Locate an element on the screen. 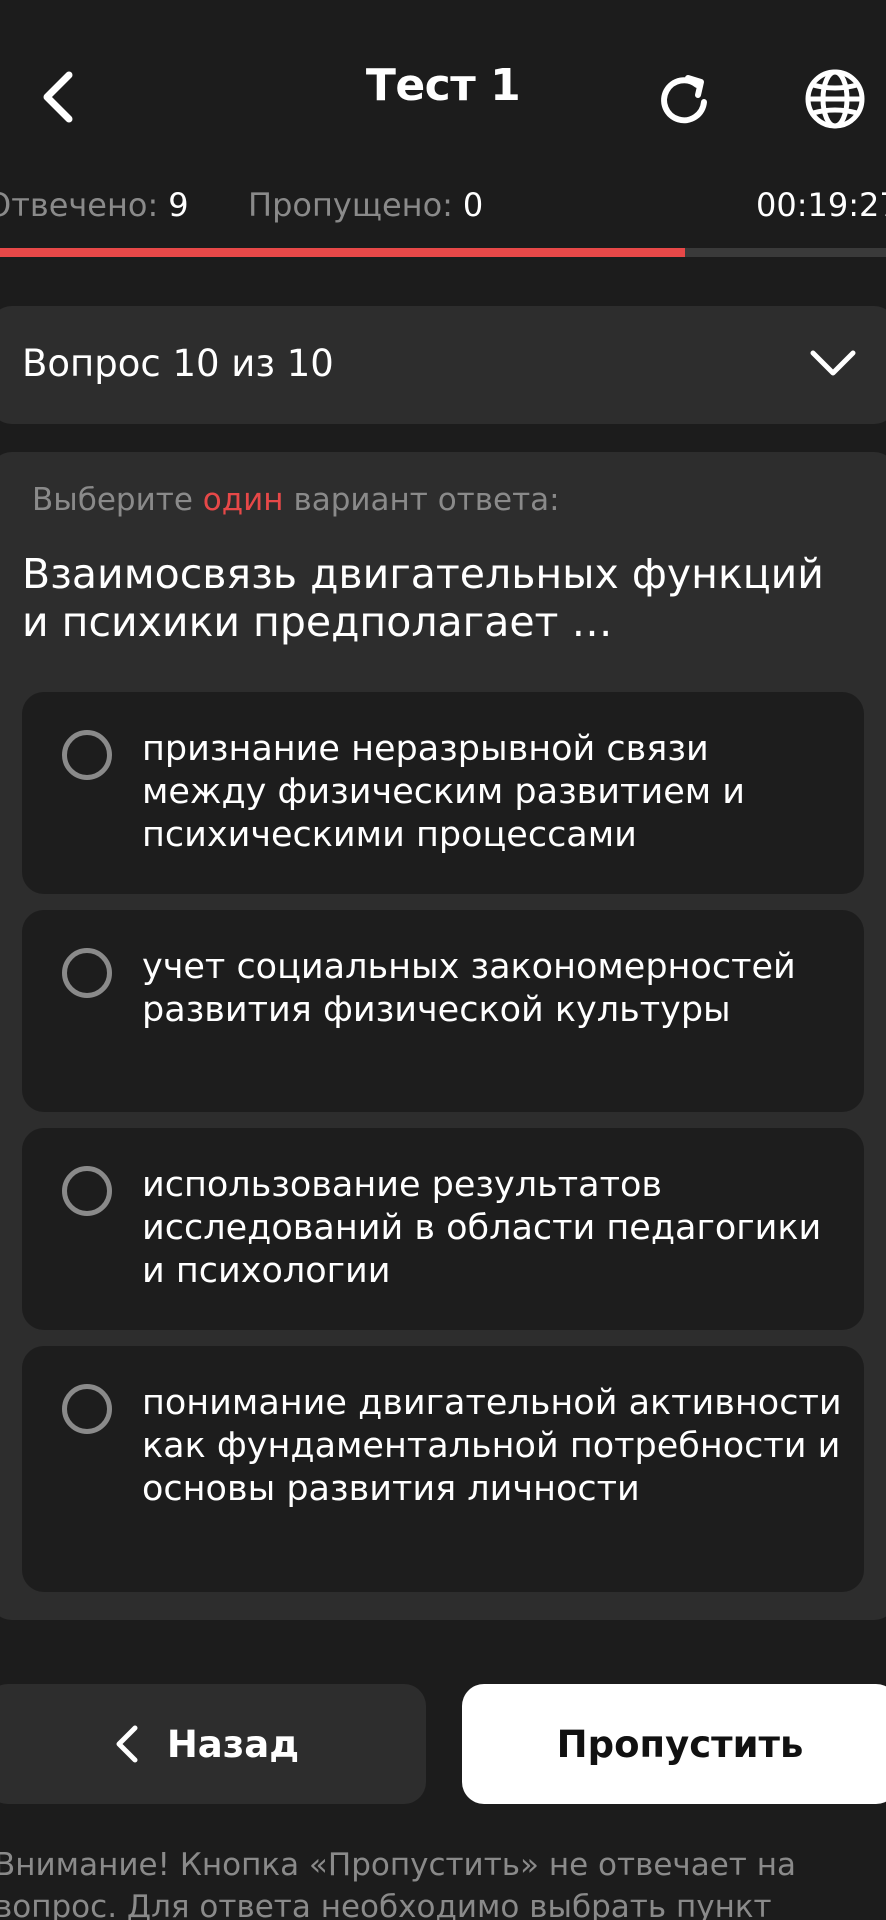 The image size is (886, 1920). restart-button is located at coordinates (686, 100).